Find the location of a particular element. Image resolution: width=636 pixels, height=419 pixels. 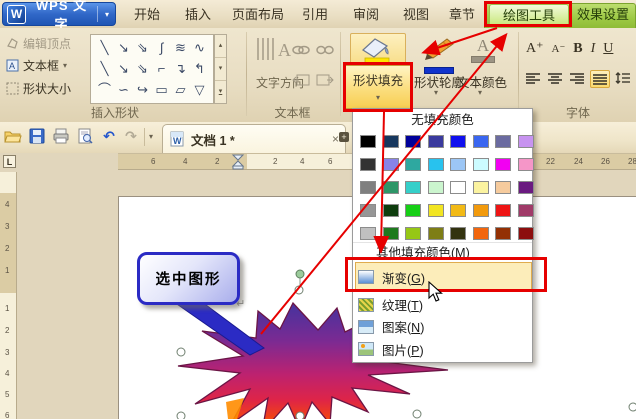

mouse-cursor is located at coordinates (435, 291).